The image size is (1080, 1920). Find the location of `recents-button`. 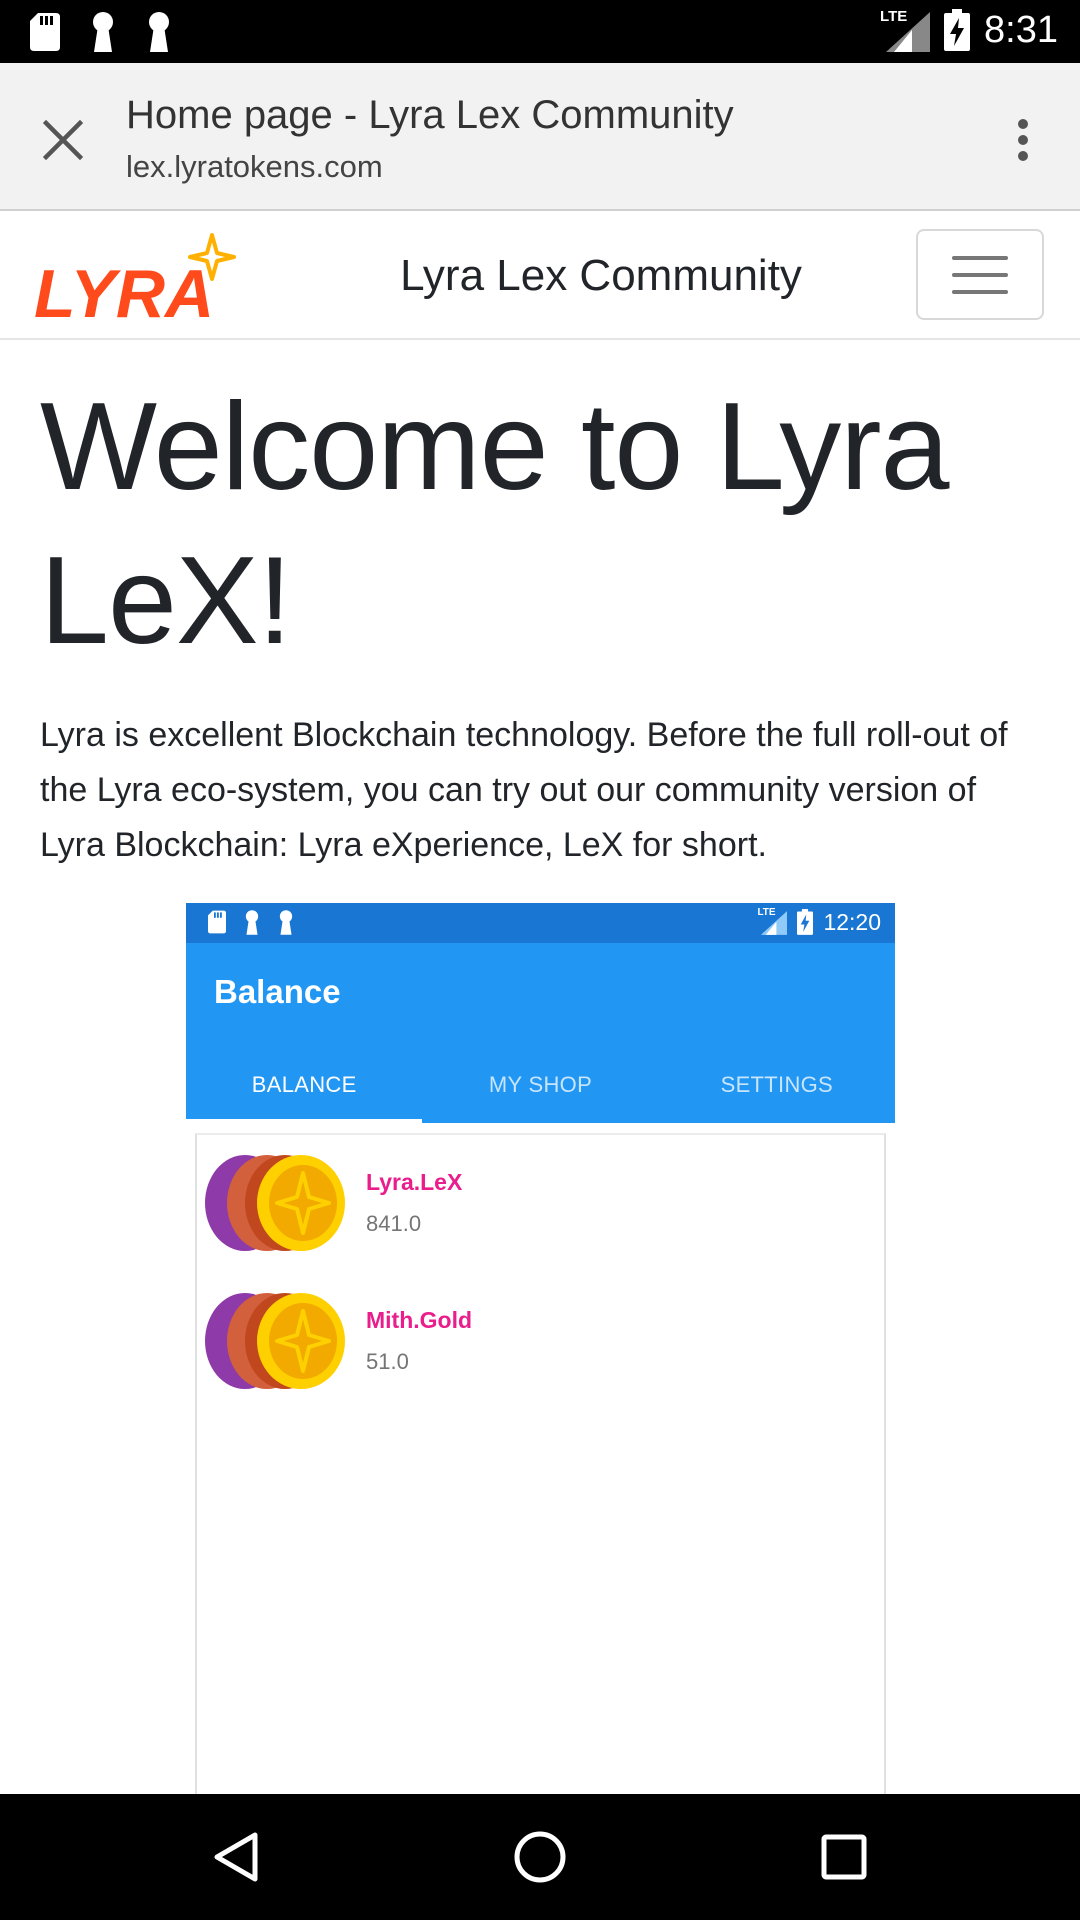

recents-button is located at coordinates (844, 1857).